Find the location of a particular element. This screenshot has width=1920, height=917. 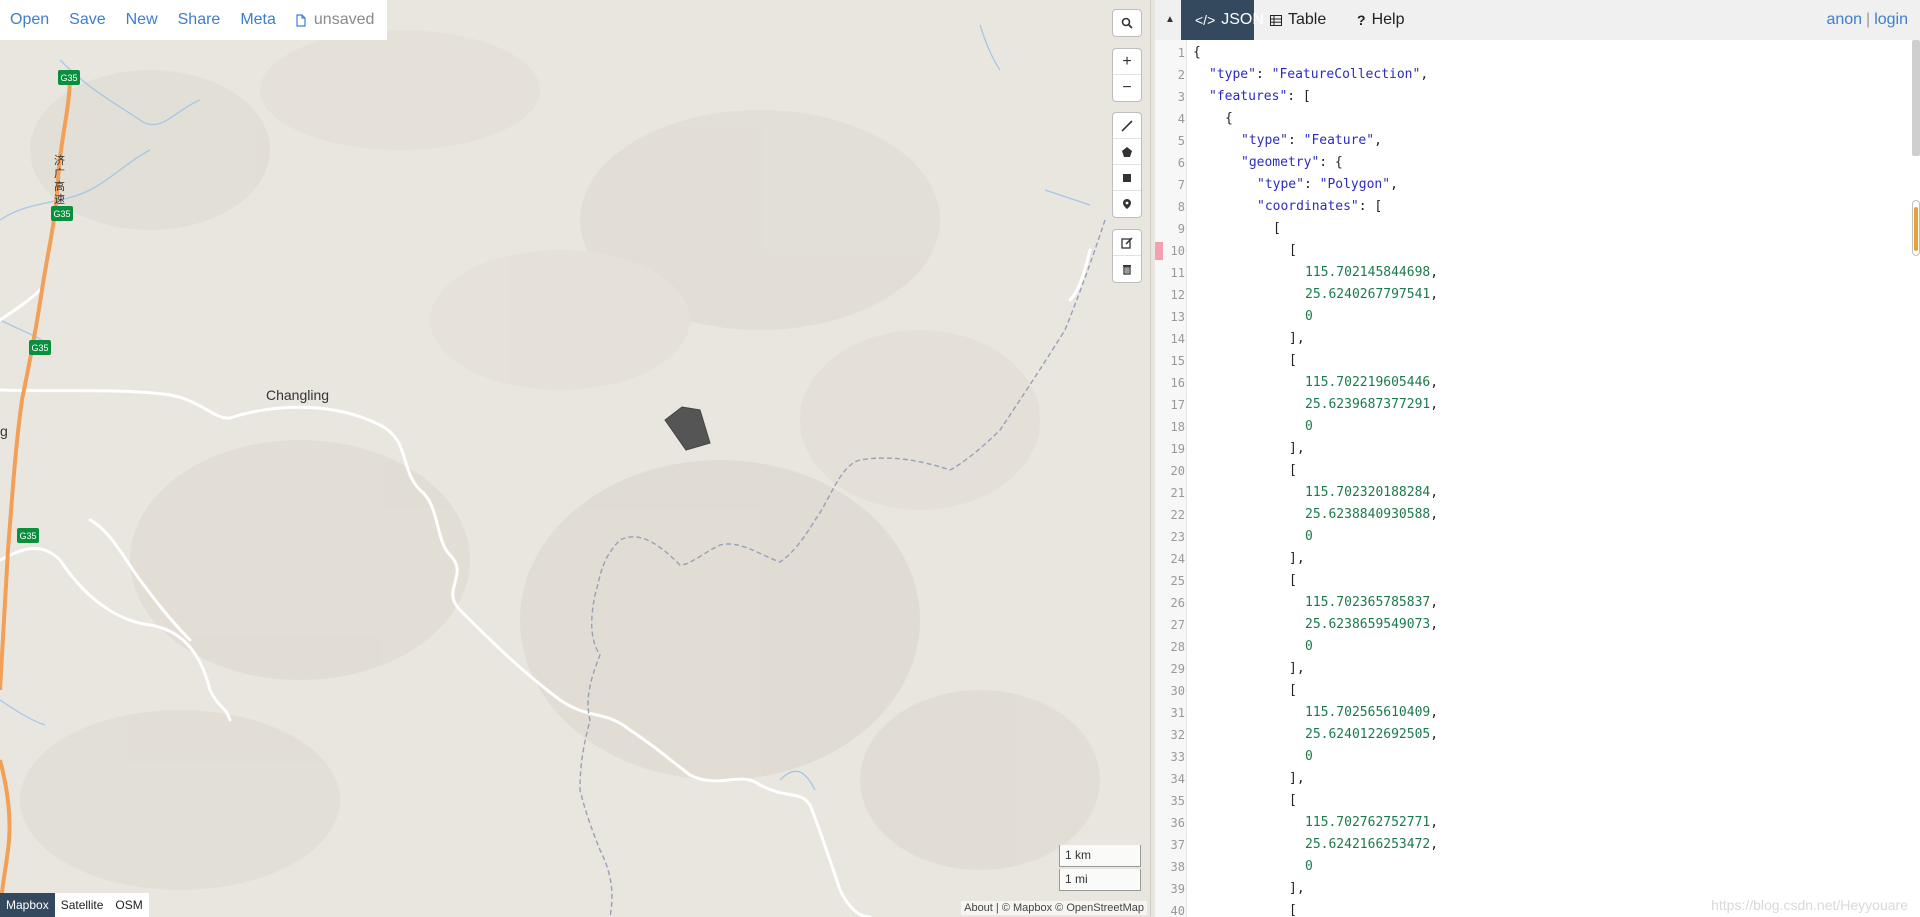

layer-mapbox: Mapbox is located at coordinates (27, 905).